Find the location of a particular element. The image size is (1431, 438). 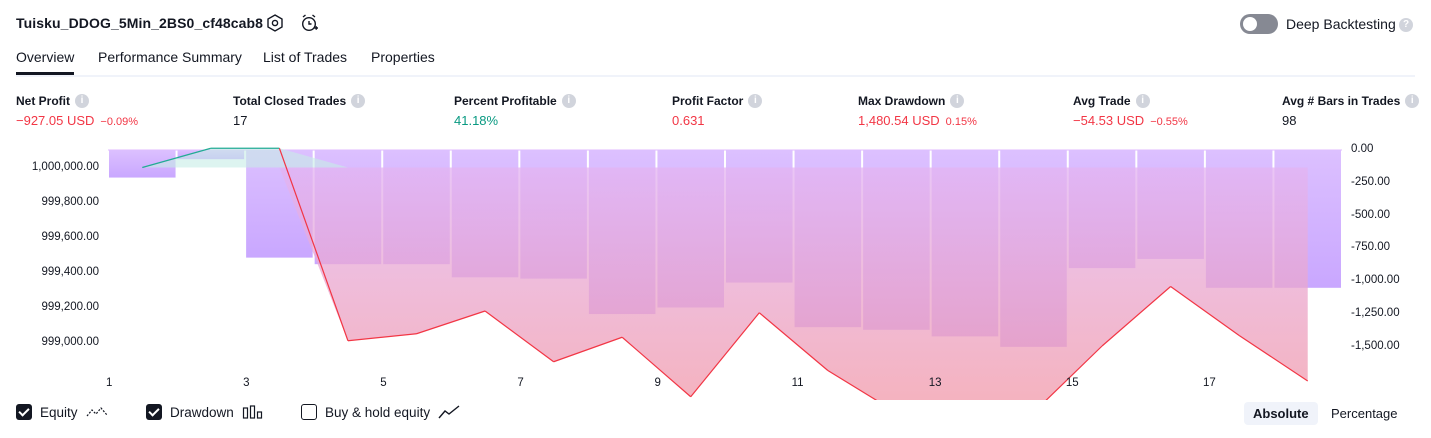

x-axis-tick-label: 5 is located at coordinates (383, 383).